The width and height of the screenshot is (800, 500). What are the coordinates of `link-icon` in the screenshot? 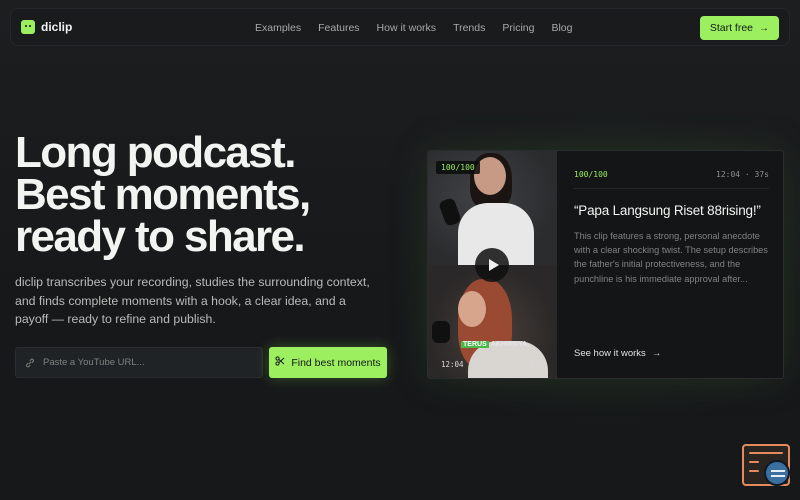 It's located at (30, 363).